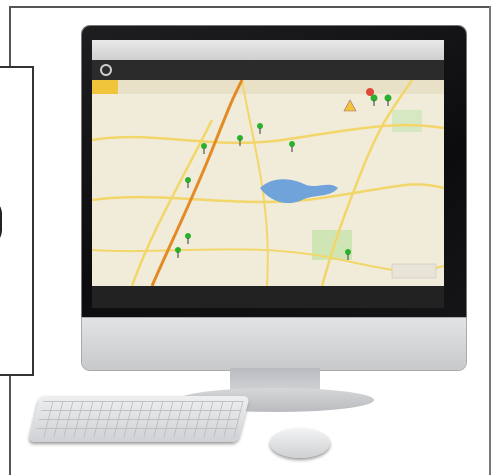 This screenshot has height=475, width=497. What do you see at coordinates (370, 92) in the screenshot?
I see `warning-icon` at bounding box center [370, 92].